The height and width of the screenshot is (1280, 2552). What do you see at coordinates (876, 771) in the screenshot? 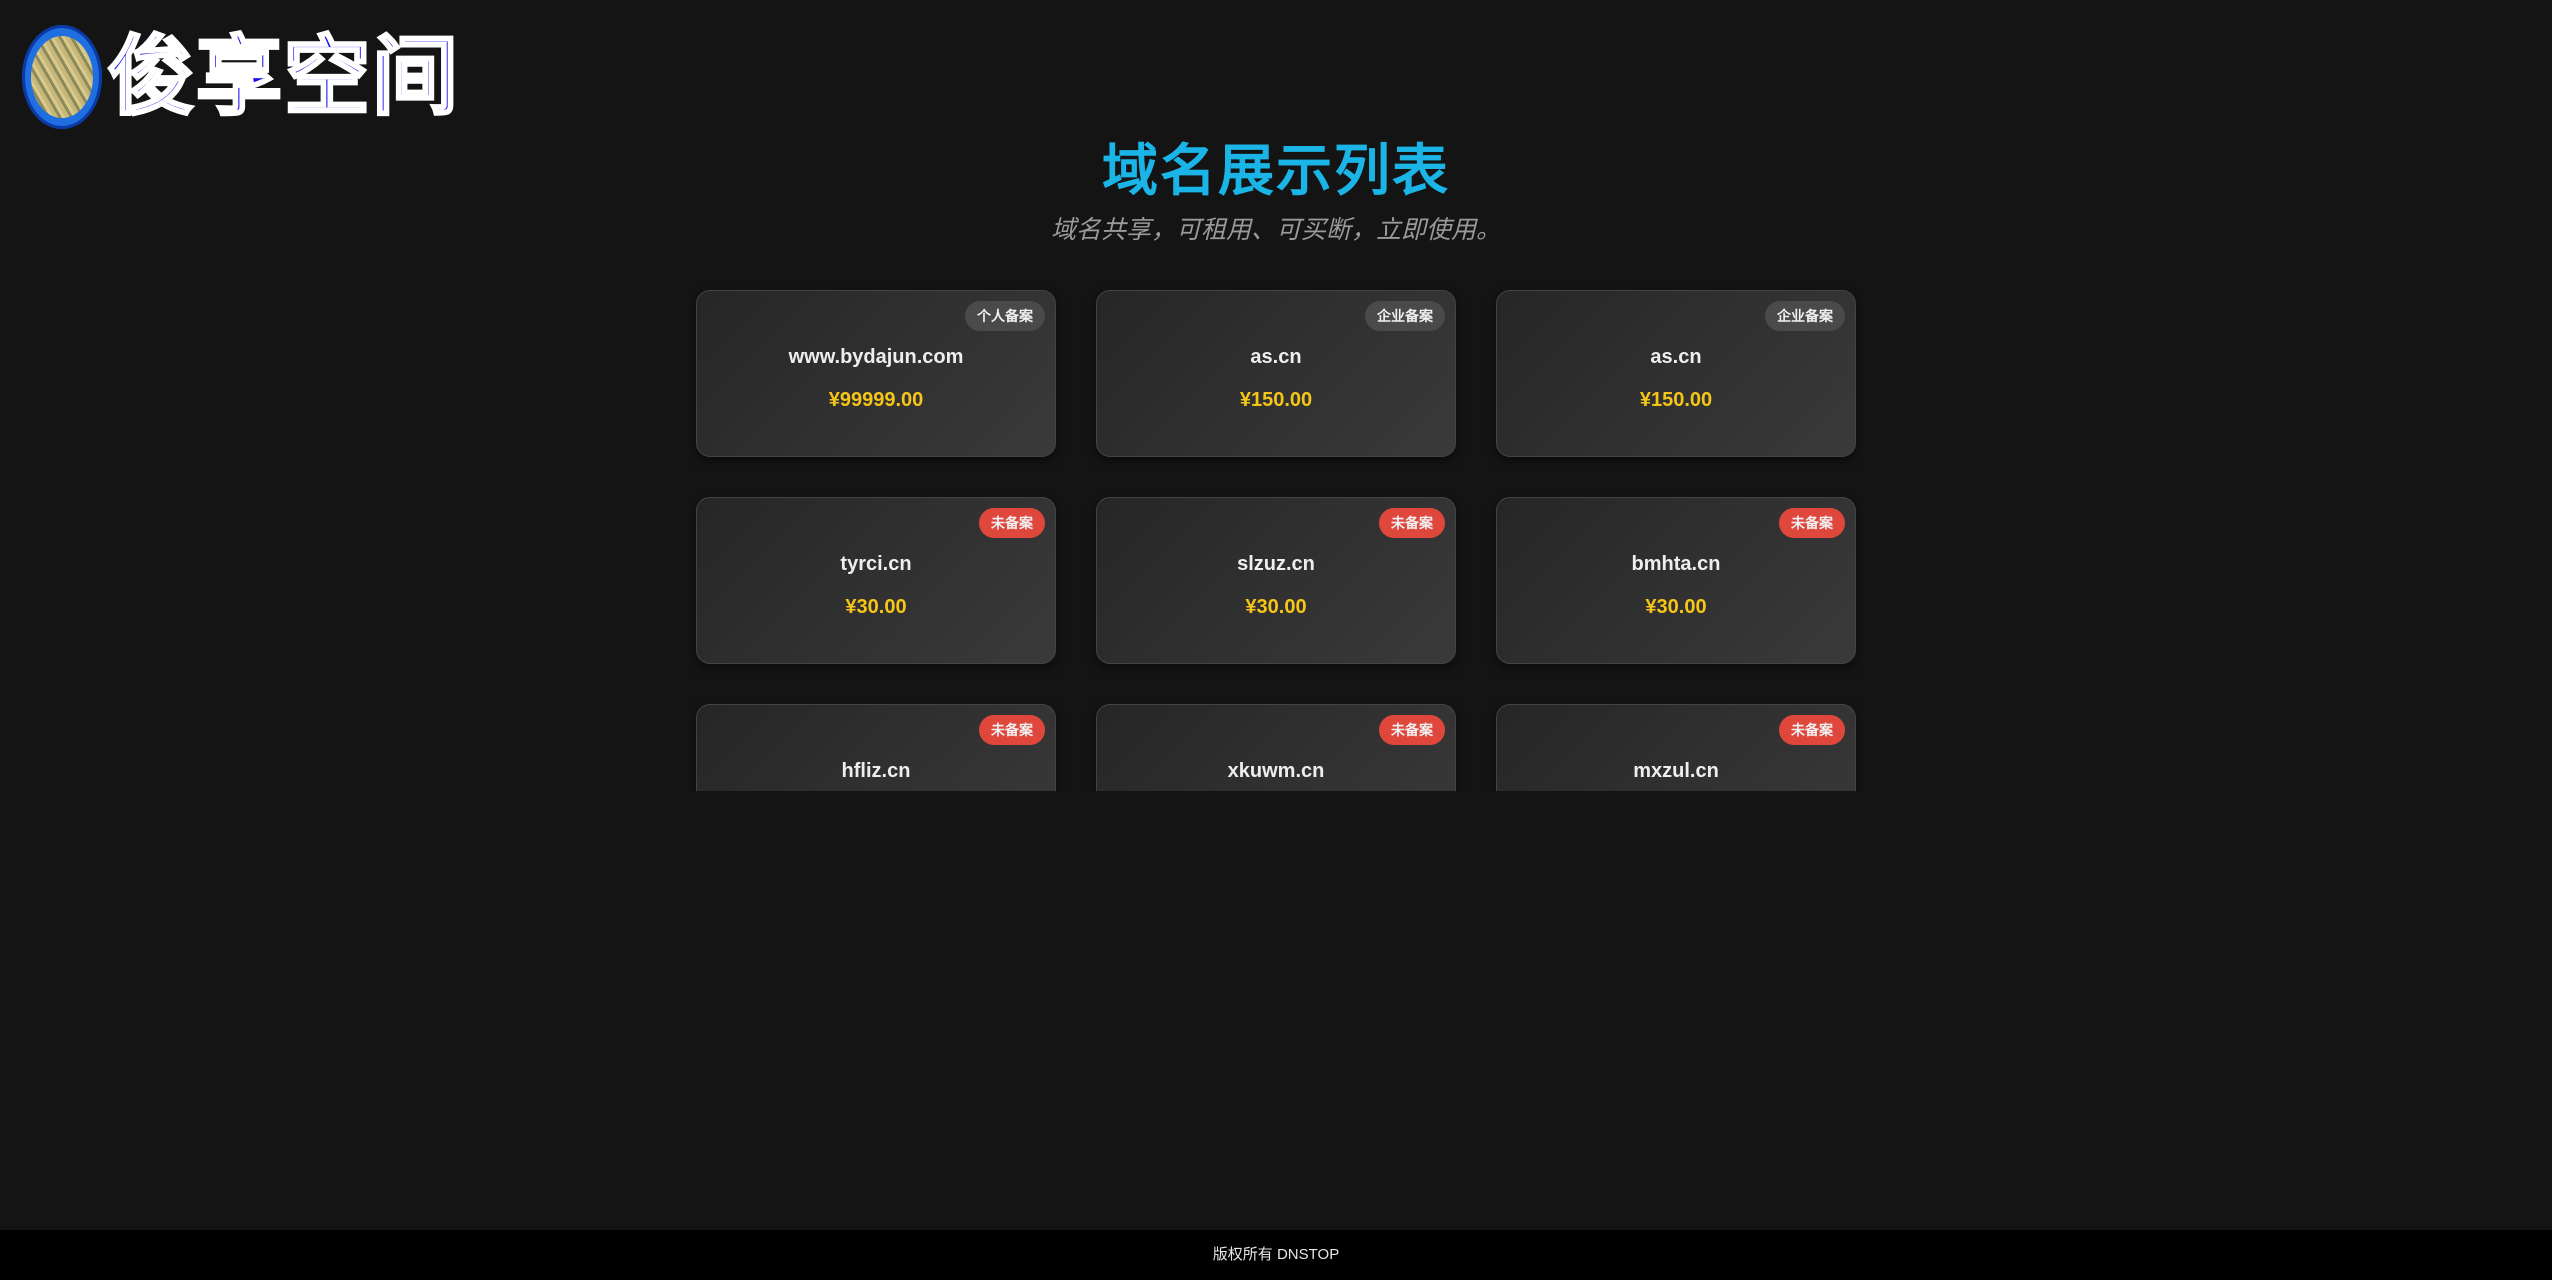
I see `domain-name: hfliz.cn` at bounding box center [876, 771].